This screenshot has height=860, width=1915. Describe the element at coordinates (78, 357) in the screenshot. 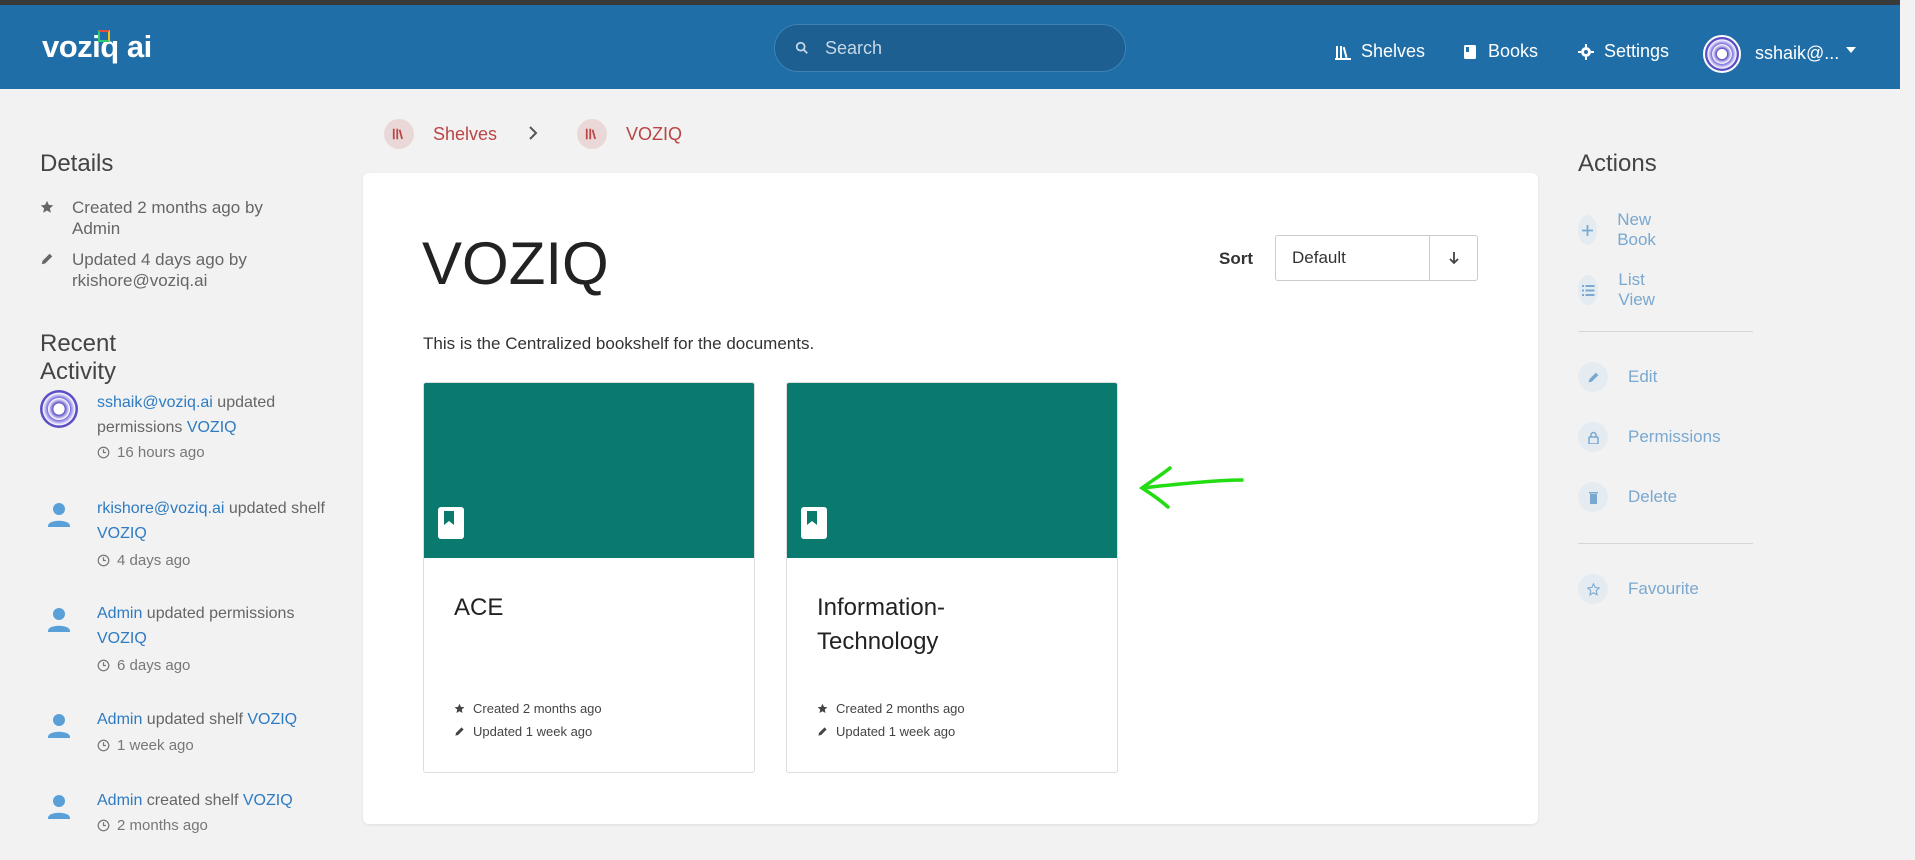

I see `recent-activity-heading: Recent Activity` at that location.